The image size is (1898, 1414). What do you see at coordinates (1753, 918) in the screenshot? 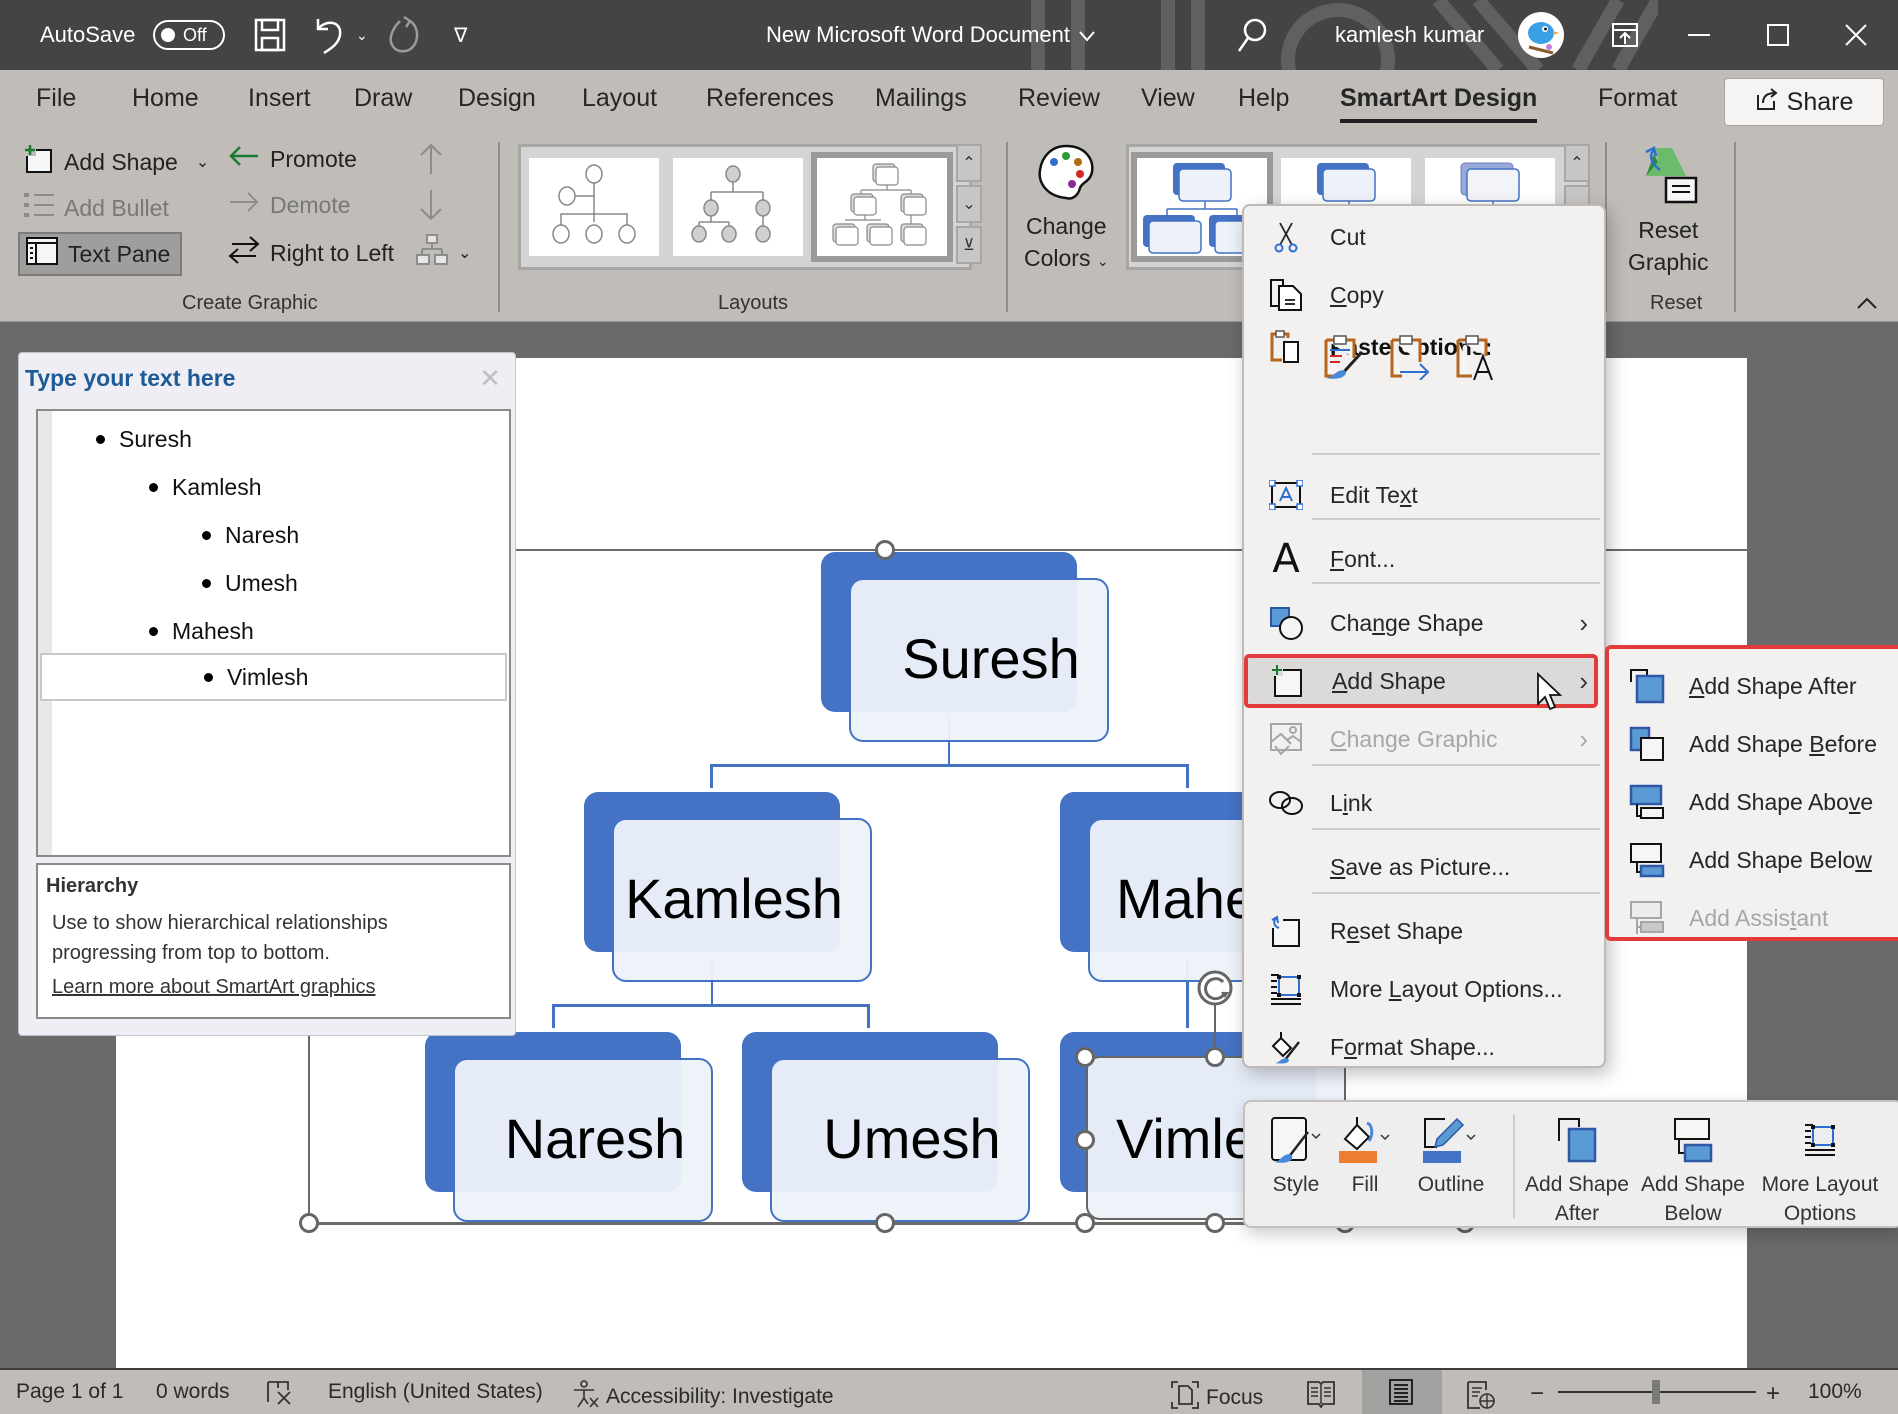
I see `submenu-item-add-assistant: Add Assistant` at bounding box center [1753, 918].